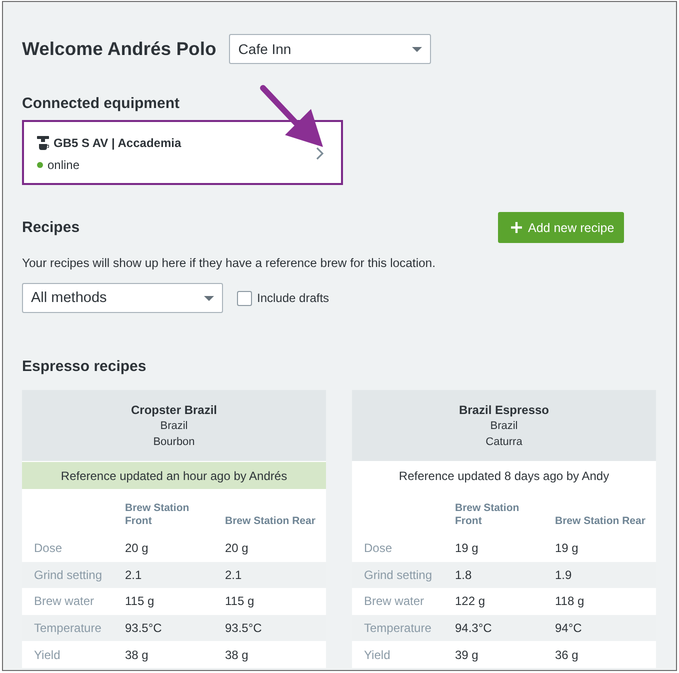  I want to click on chevron-right-icon, so click(320, 153).